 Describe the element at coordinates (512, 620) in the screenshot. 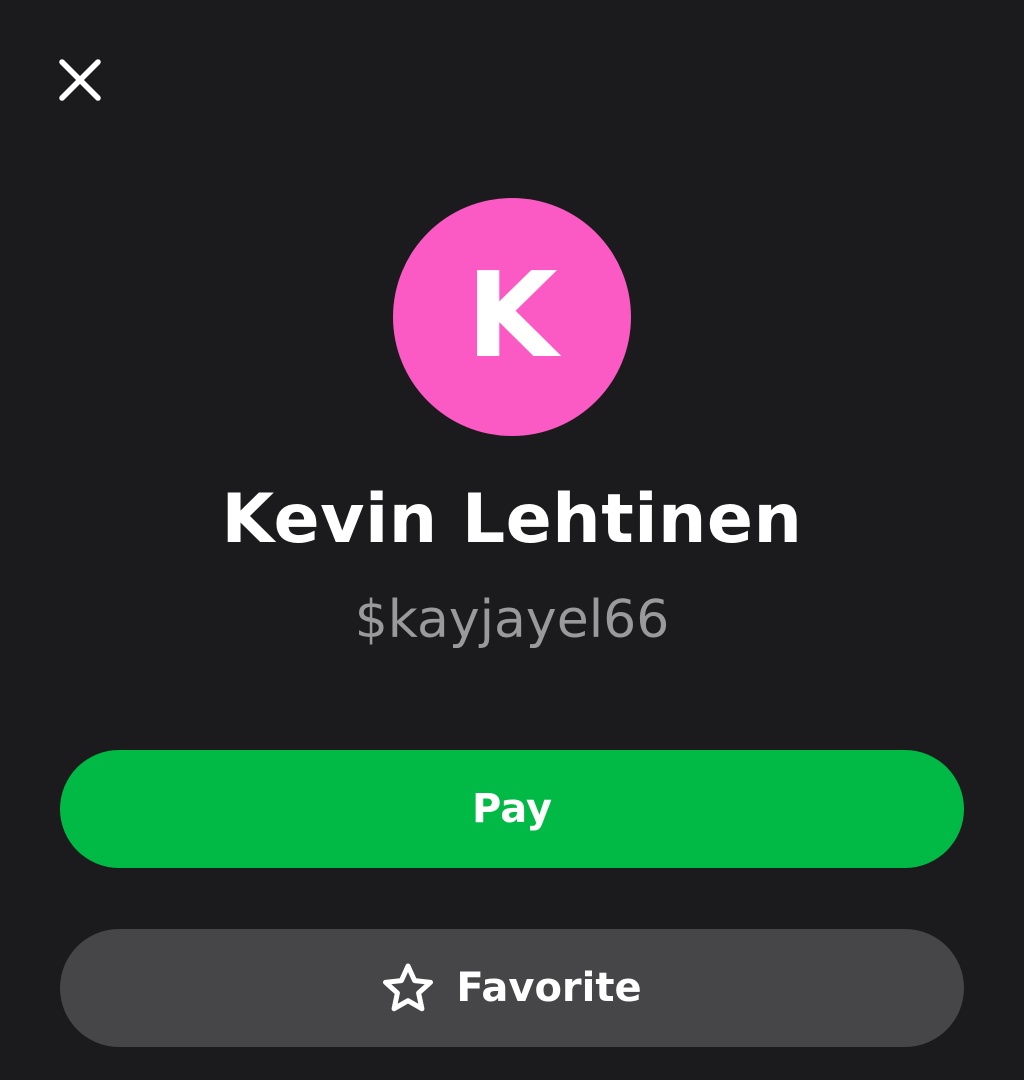

I see `profile-handle: $kayjayel66` at that location.